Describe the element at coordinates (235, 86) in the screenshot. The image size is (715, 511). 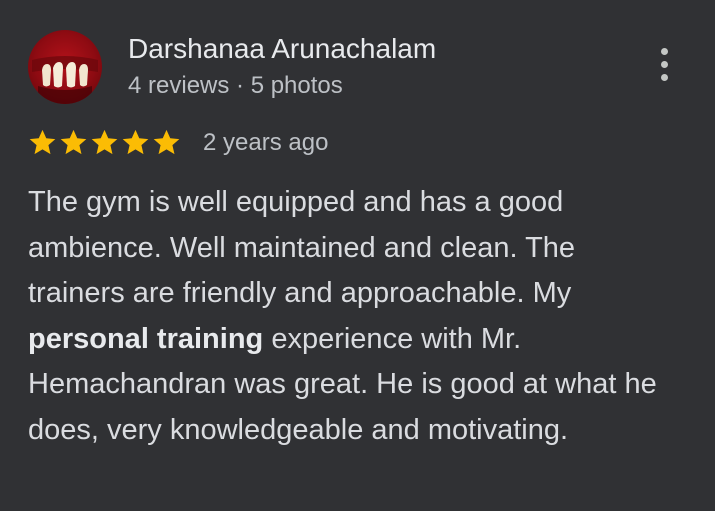
I see `author-meta: 4 reviews · 5 photos` at that location.